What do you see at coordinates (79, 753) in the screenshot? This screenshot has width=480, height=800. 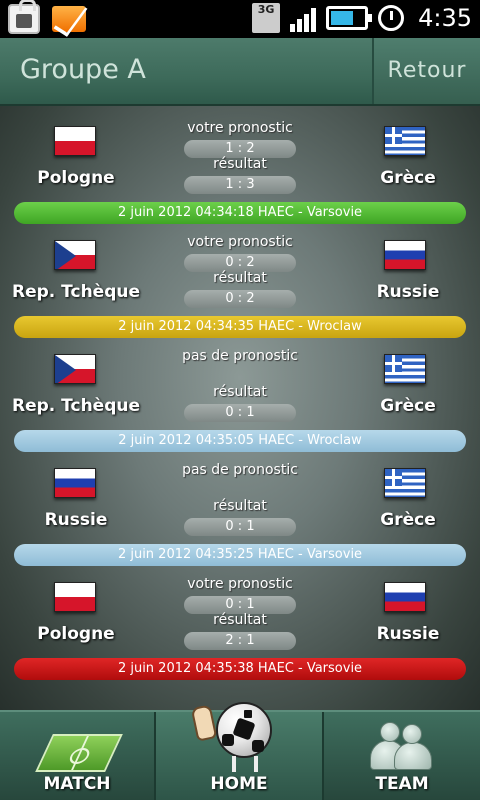 I see `football-pitch-icon` at bounding box center [79, 753].